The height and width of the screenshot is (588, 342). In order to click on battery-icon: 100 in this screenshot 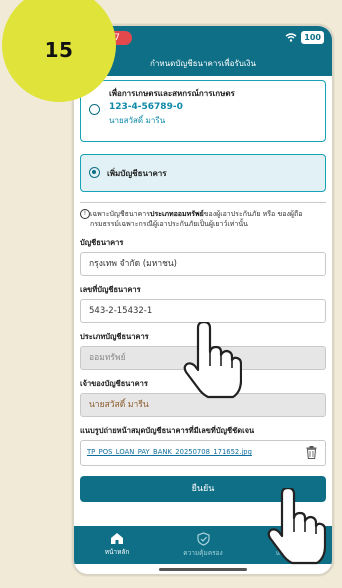, I will do `click(312, 37)`.